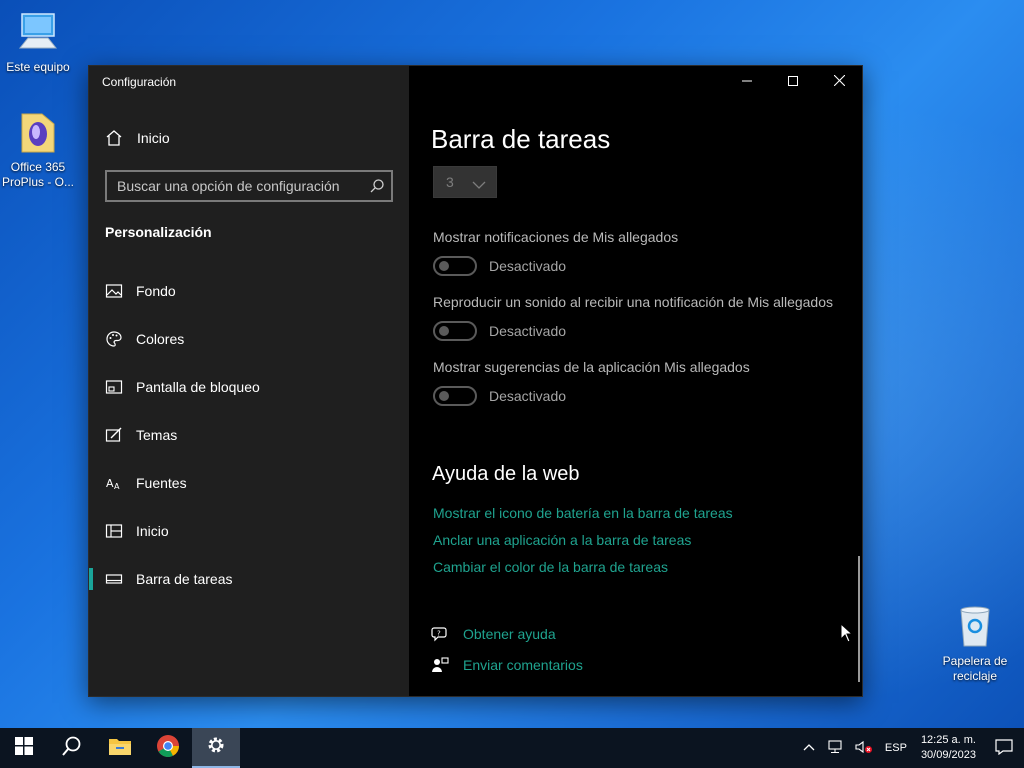 This screenshot has height=768, width=1024. Describe the element at coordinates (160, 339) in the screenshot. I see `sidebar-item-label: Colores` at that location.